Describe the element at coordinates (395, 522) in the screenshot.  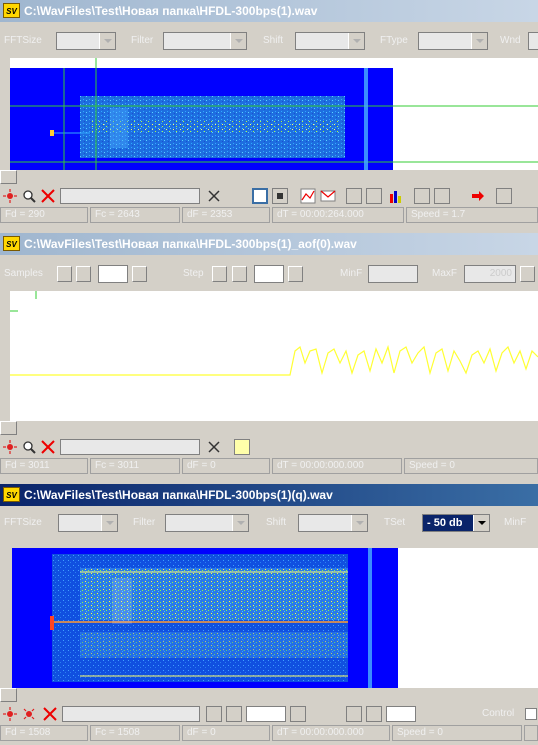
I see `tset-label: TSet` at that location.